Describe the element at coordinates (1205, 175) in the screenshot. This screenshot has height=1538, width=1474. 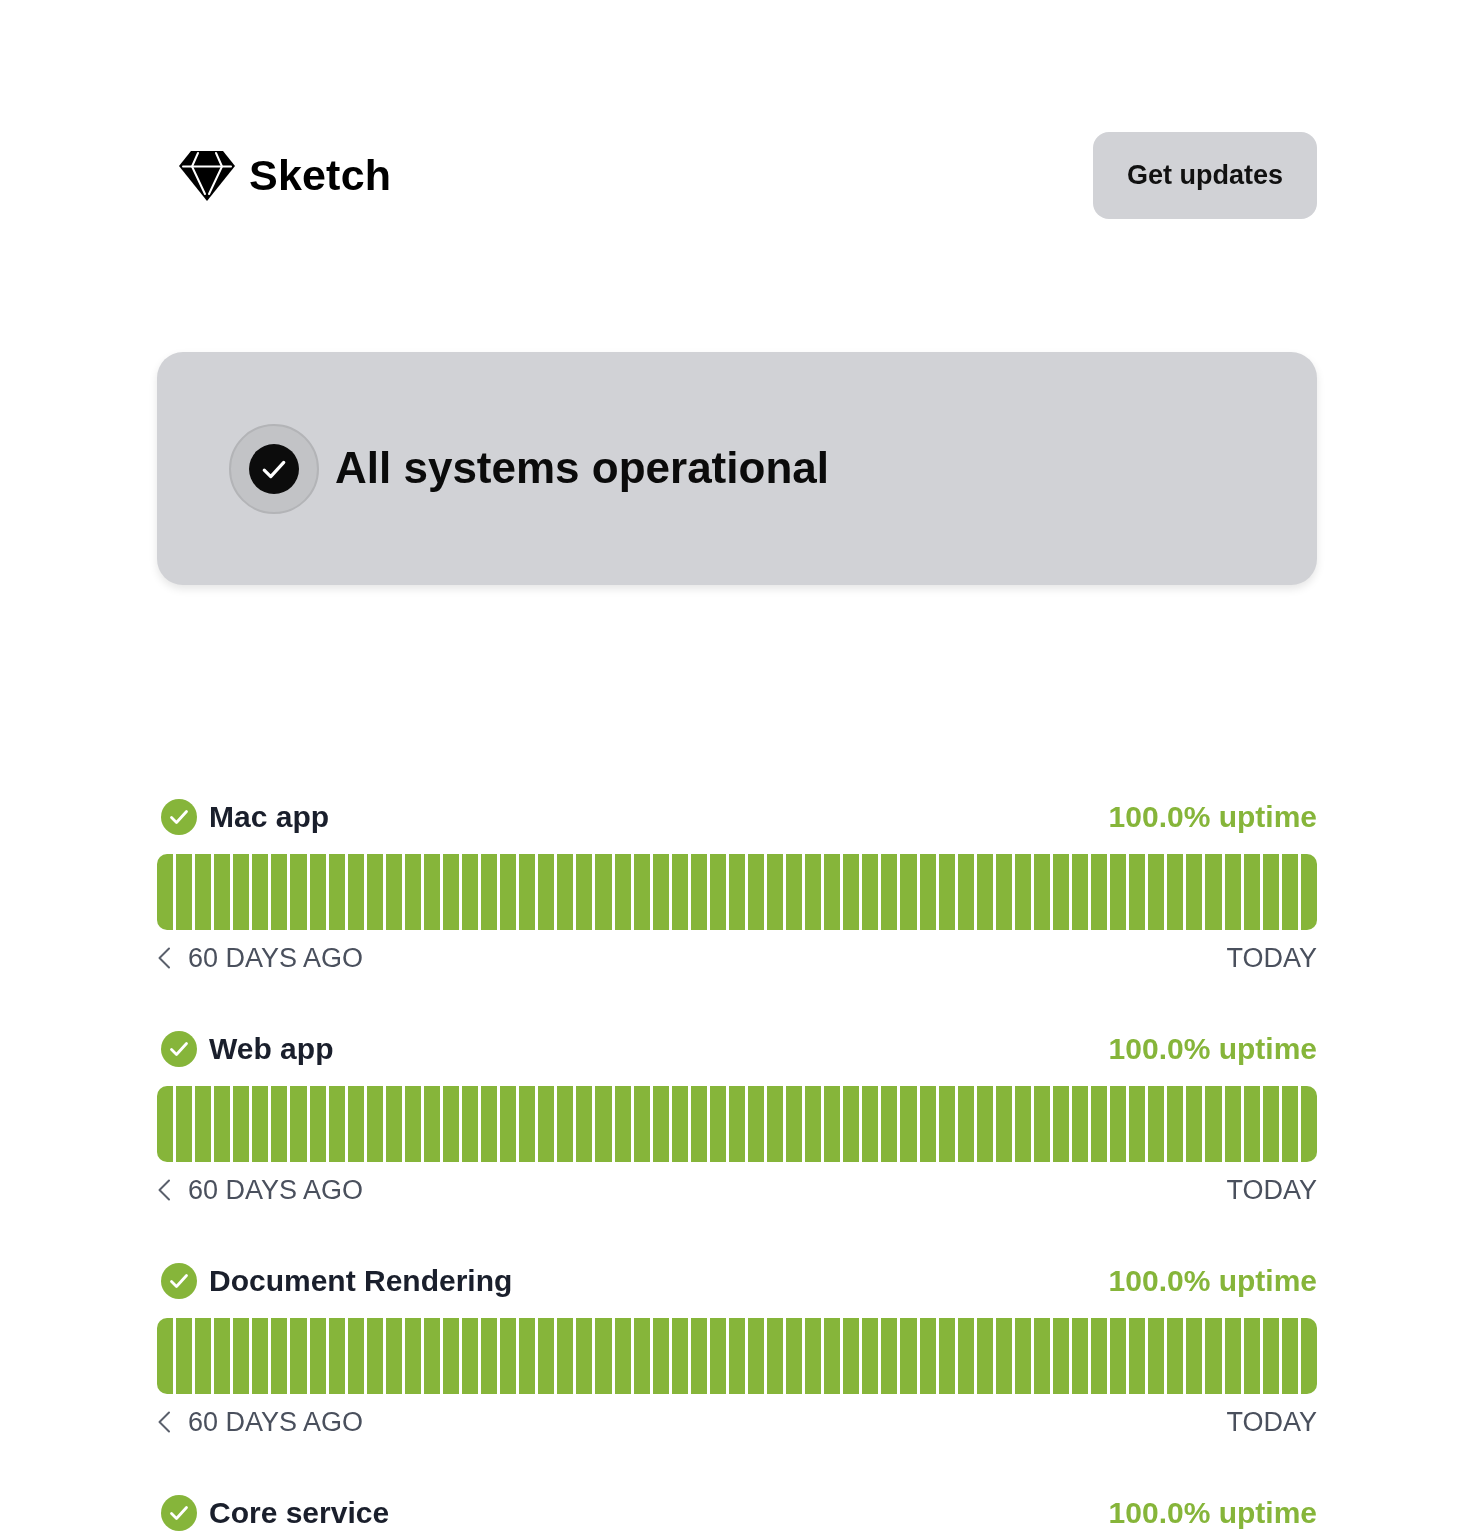
I see `get-updates-button: Get updates` at that location.